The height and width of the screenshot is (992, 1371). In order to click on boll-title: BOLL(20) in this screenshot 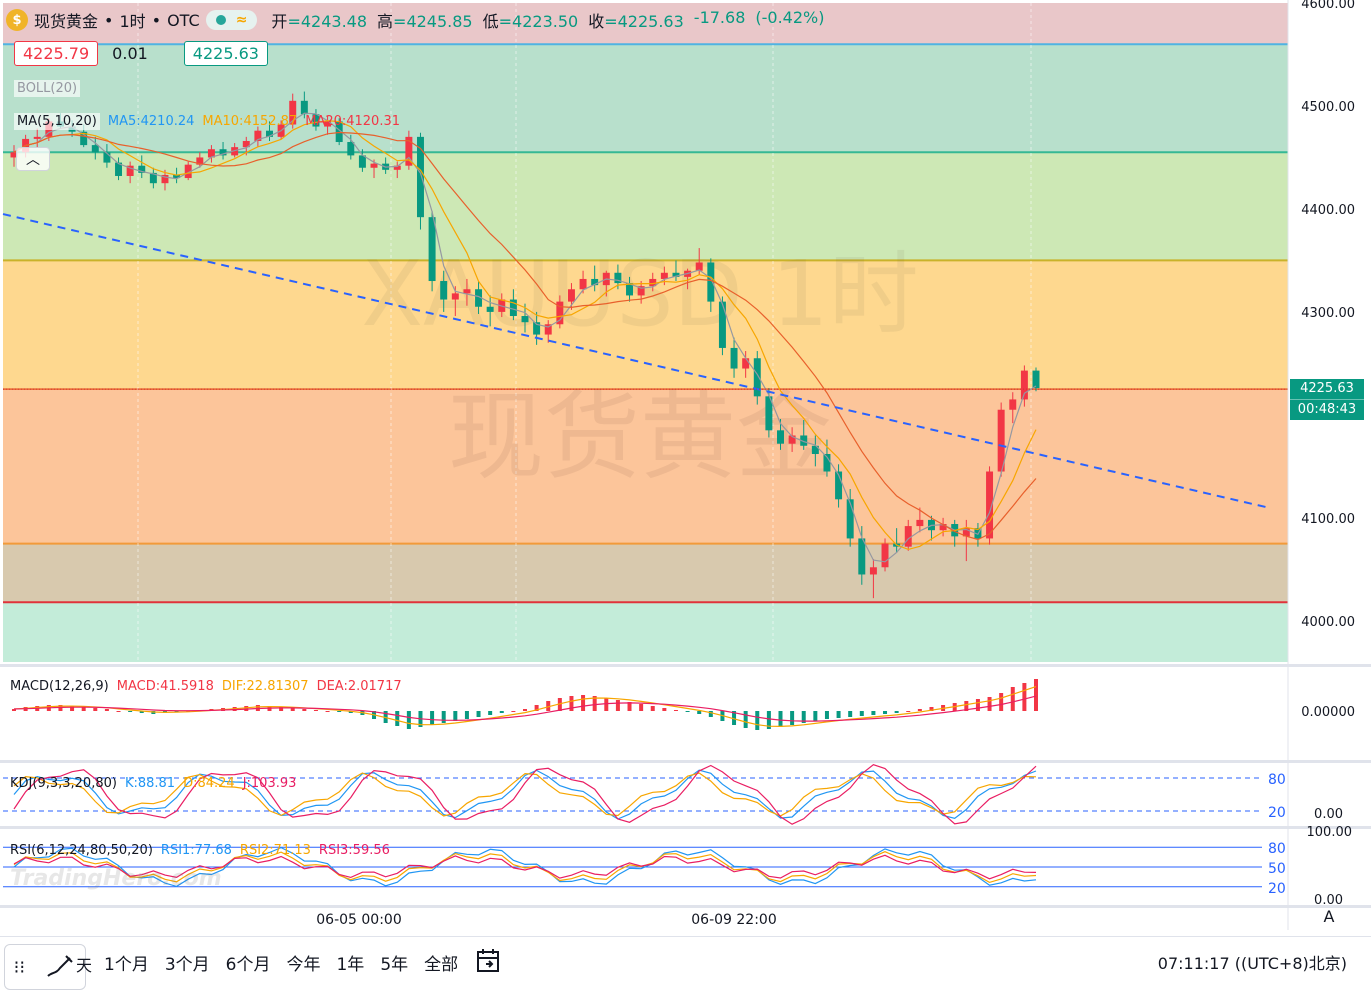, I will do `click(47, 88)`.